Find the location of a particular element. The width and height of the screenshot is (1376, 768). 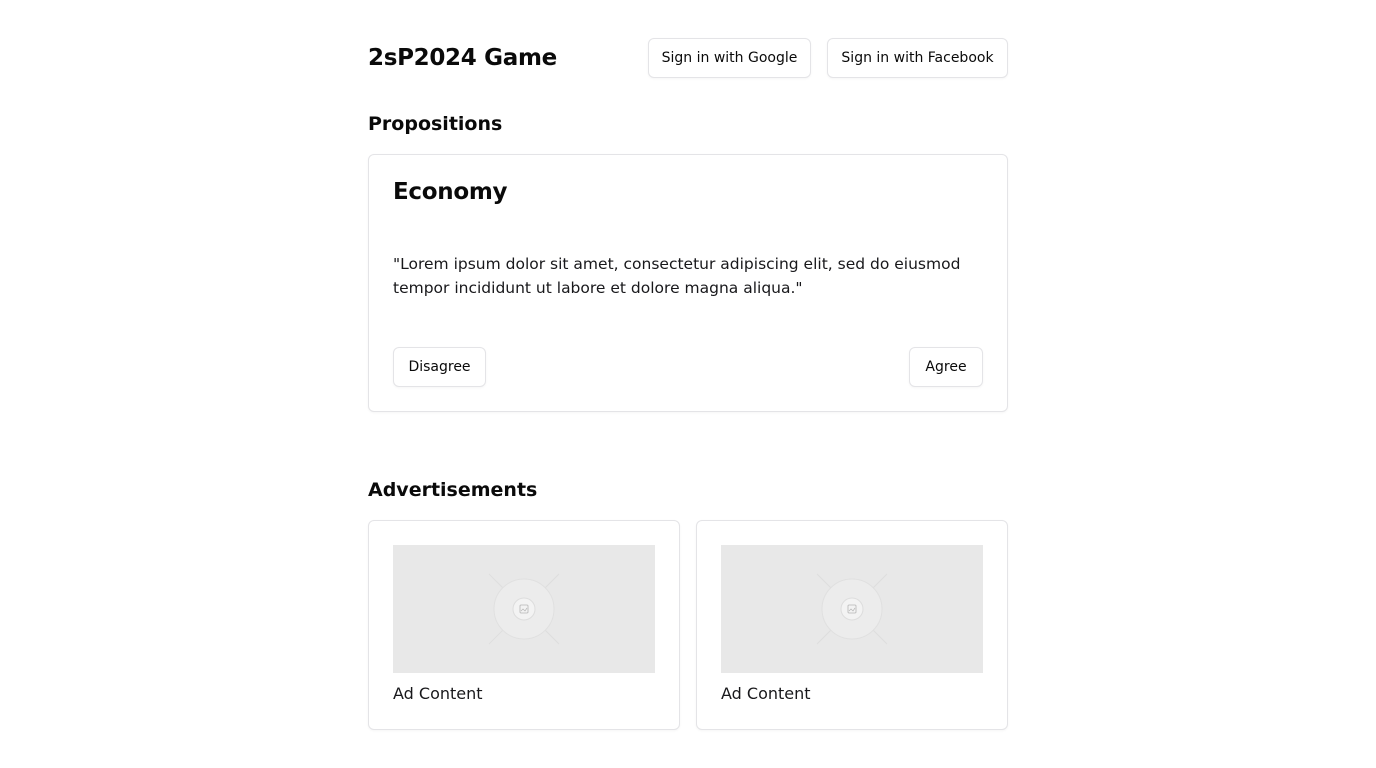

sign-in-google-button: Sign in with Google is located at coordinates (729, 58).